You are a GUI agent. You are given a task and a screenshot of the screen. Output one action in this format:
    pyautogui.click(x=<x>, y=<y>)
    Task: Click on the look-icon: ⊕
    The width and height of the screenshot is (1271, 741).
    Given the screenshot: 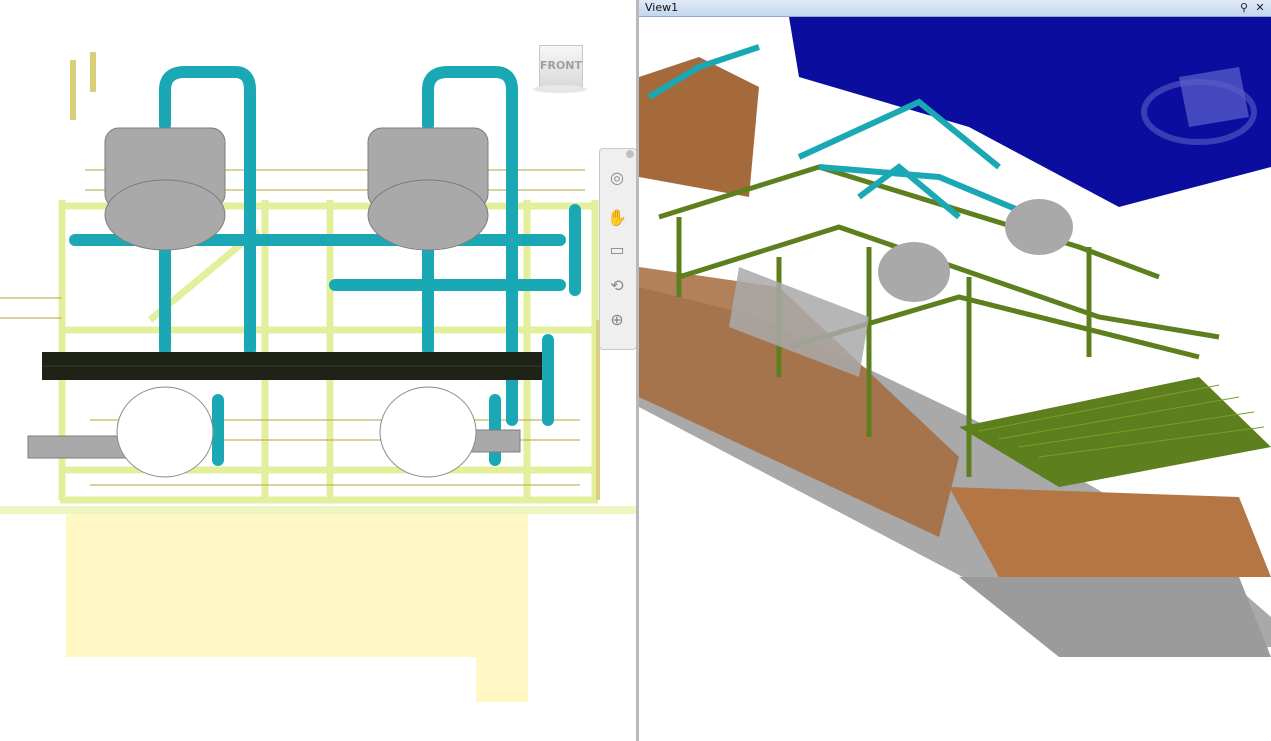 What is the action you would take?
    pyautogui.click(x=617, y=320)
    